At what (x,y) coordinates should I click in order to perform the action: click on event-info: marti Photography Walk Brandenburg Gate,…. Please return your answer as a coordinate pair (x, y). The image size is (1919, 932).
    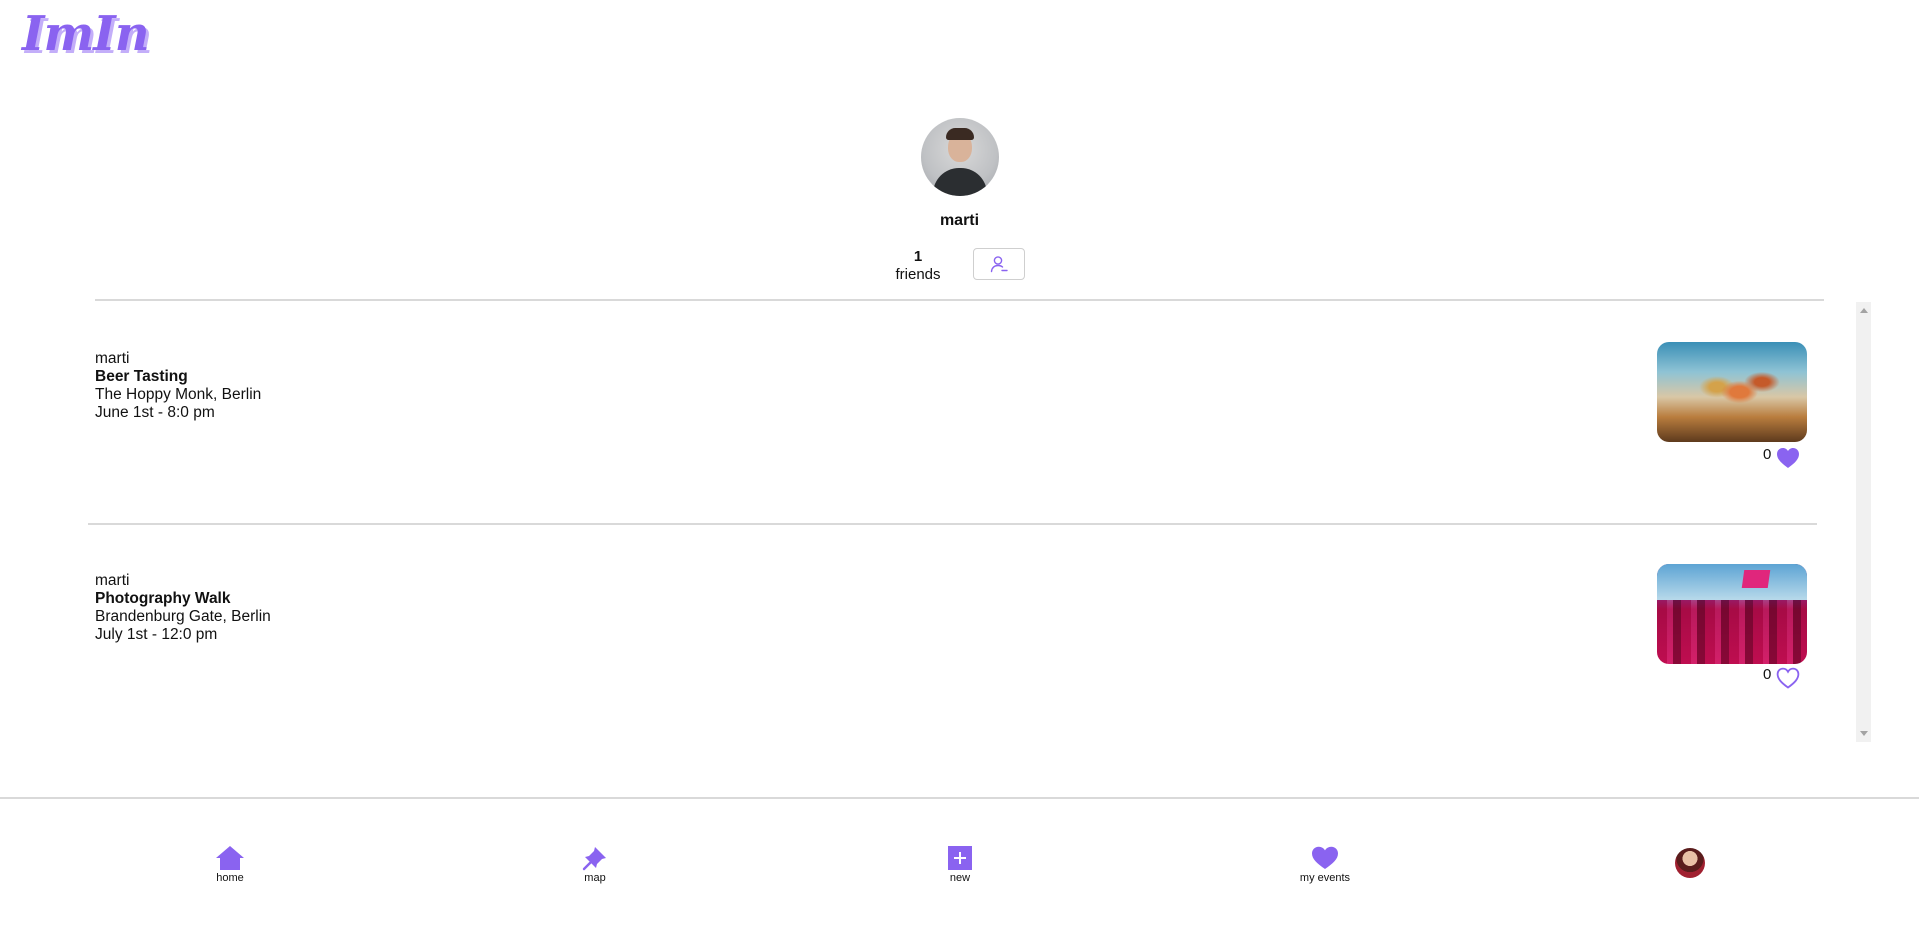
    Looking at the image, I should click on (183, 608).